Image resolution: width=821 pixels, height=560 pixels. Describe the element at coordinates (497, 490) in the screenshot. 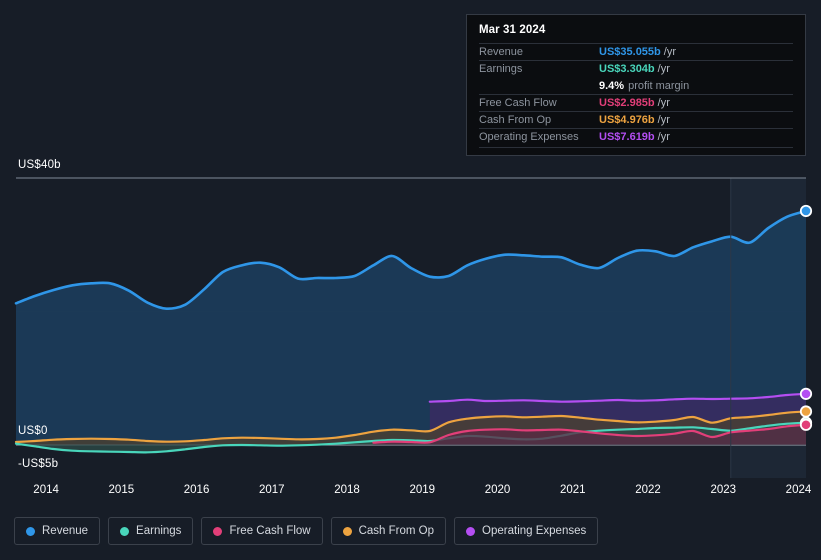

I see `x-axis-tick-2020: 2020` at that location.